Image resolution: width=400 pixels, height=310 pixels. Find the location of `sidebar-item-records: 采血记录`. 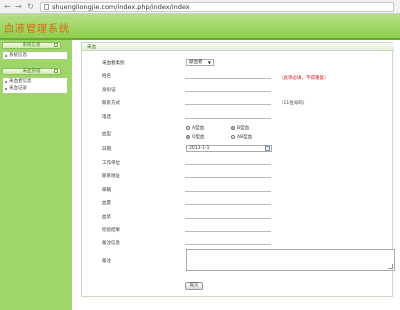

sidebar-item-records: 采血记录 is located at coordinates (35, 88).